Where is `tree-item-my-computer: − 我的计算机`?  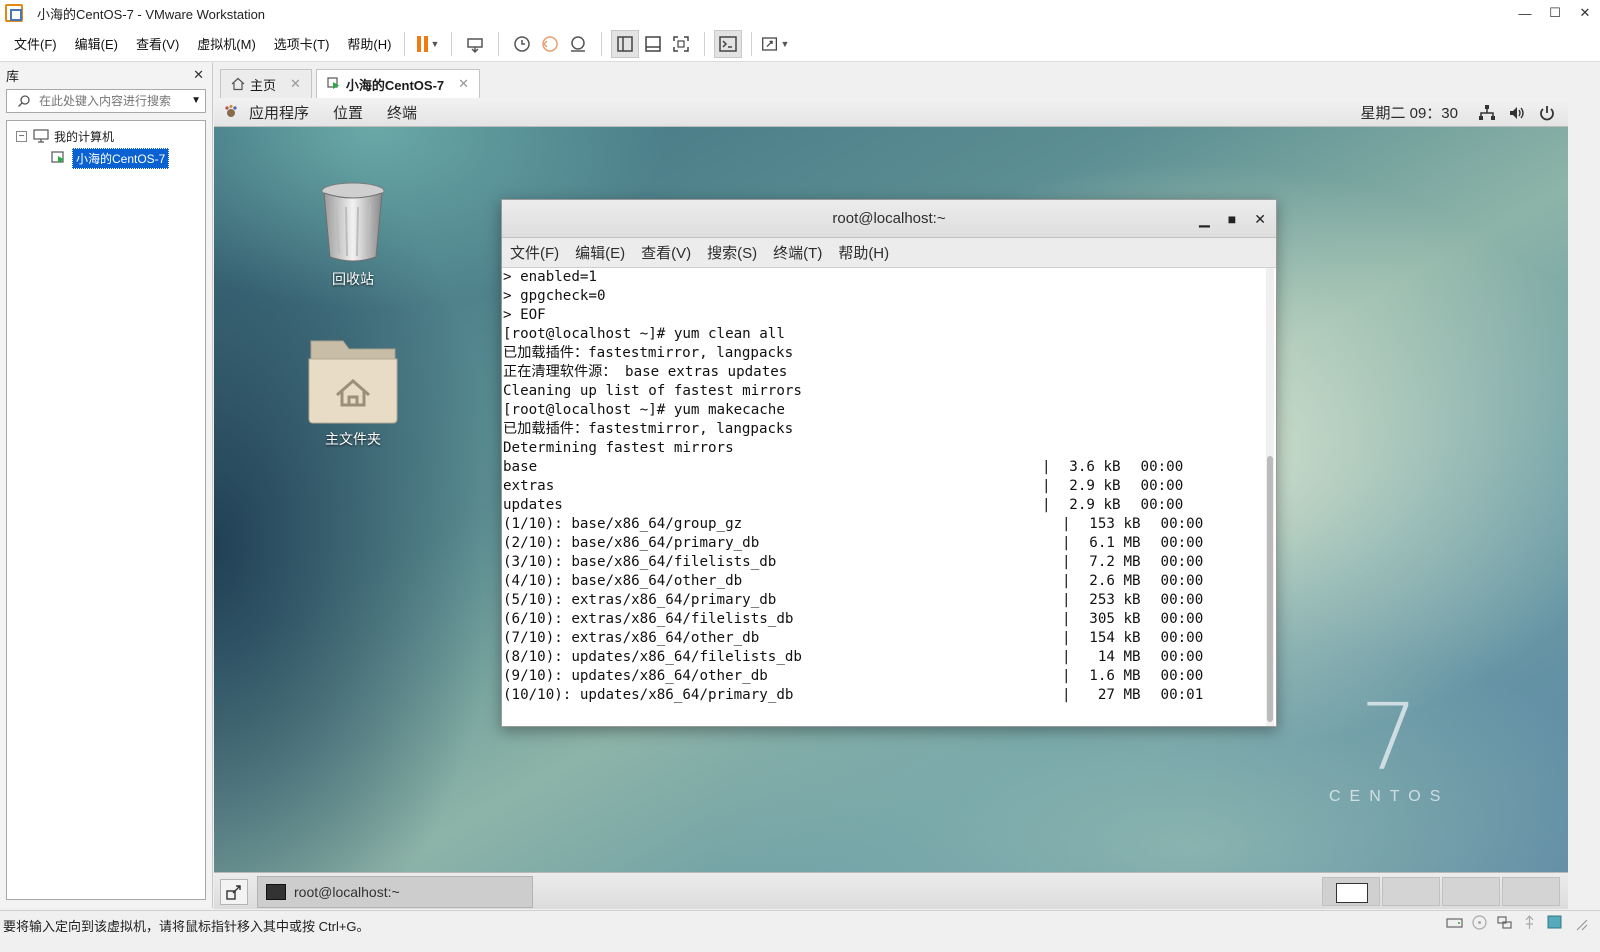 tree-item-my-computer: − 我的计算机 is located at coordinates (106, 136).